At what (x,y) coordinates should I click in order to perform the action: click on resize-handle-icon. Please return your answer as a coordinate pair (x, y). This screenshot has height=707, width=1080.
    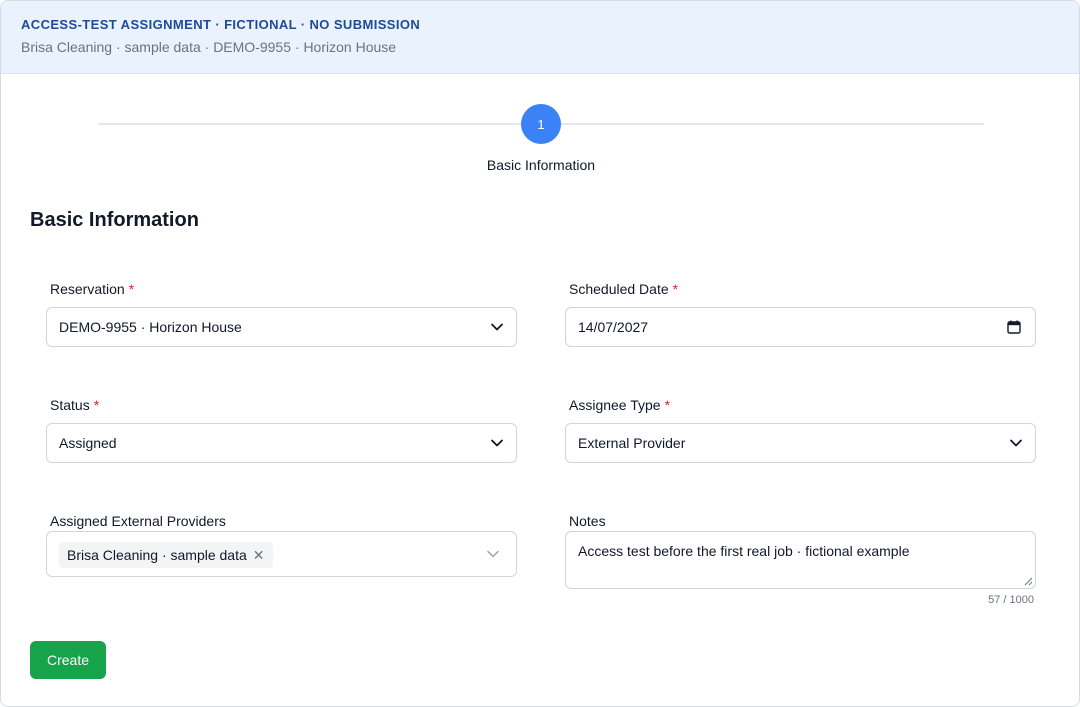
    Looking at the image, I should click on (1028, 581).